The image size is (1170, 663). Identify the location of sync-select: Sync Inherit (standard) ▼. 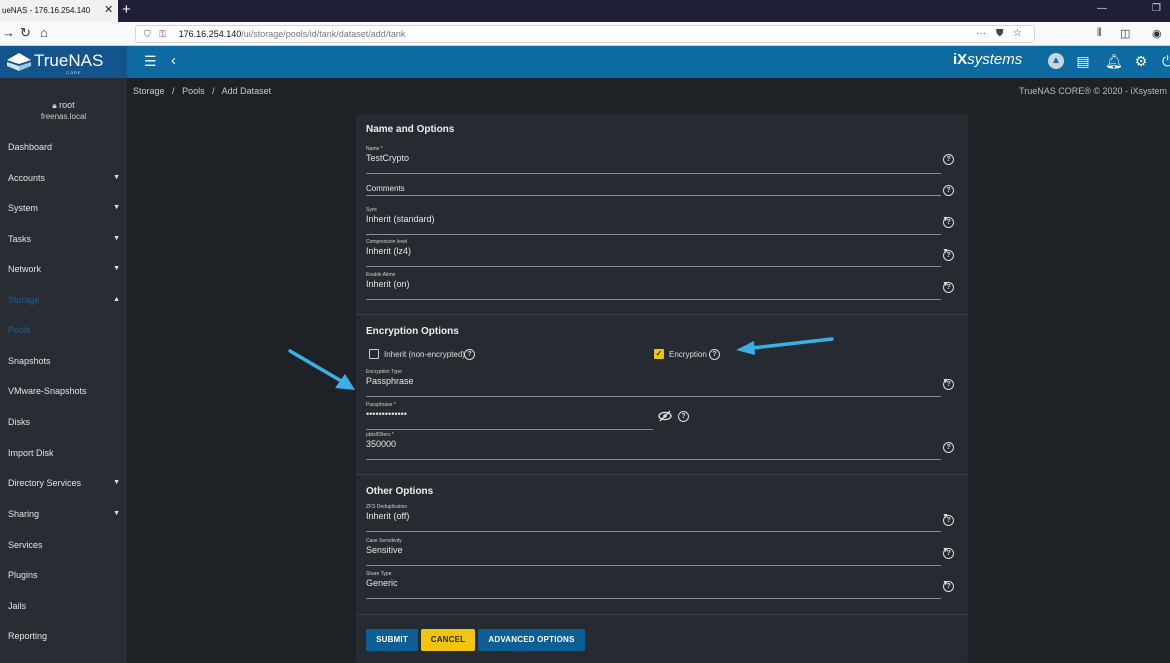
(657, 221).